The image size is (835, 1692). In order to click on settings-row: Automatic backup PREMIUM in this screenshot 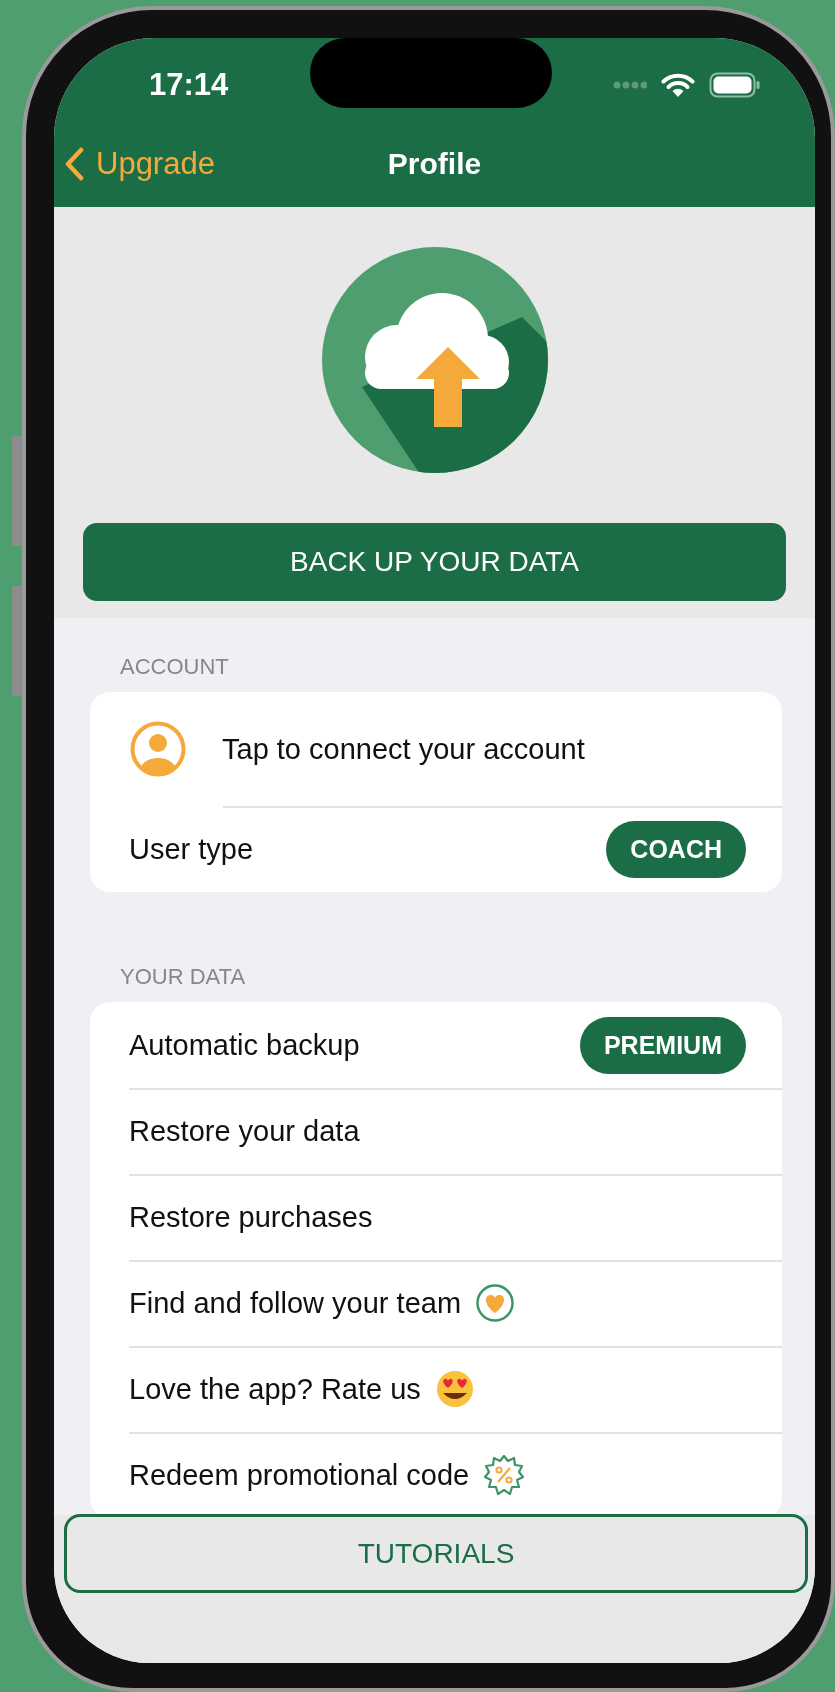, I will do `click(436, 1045)`.